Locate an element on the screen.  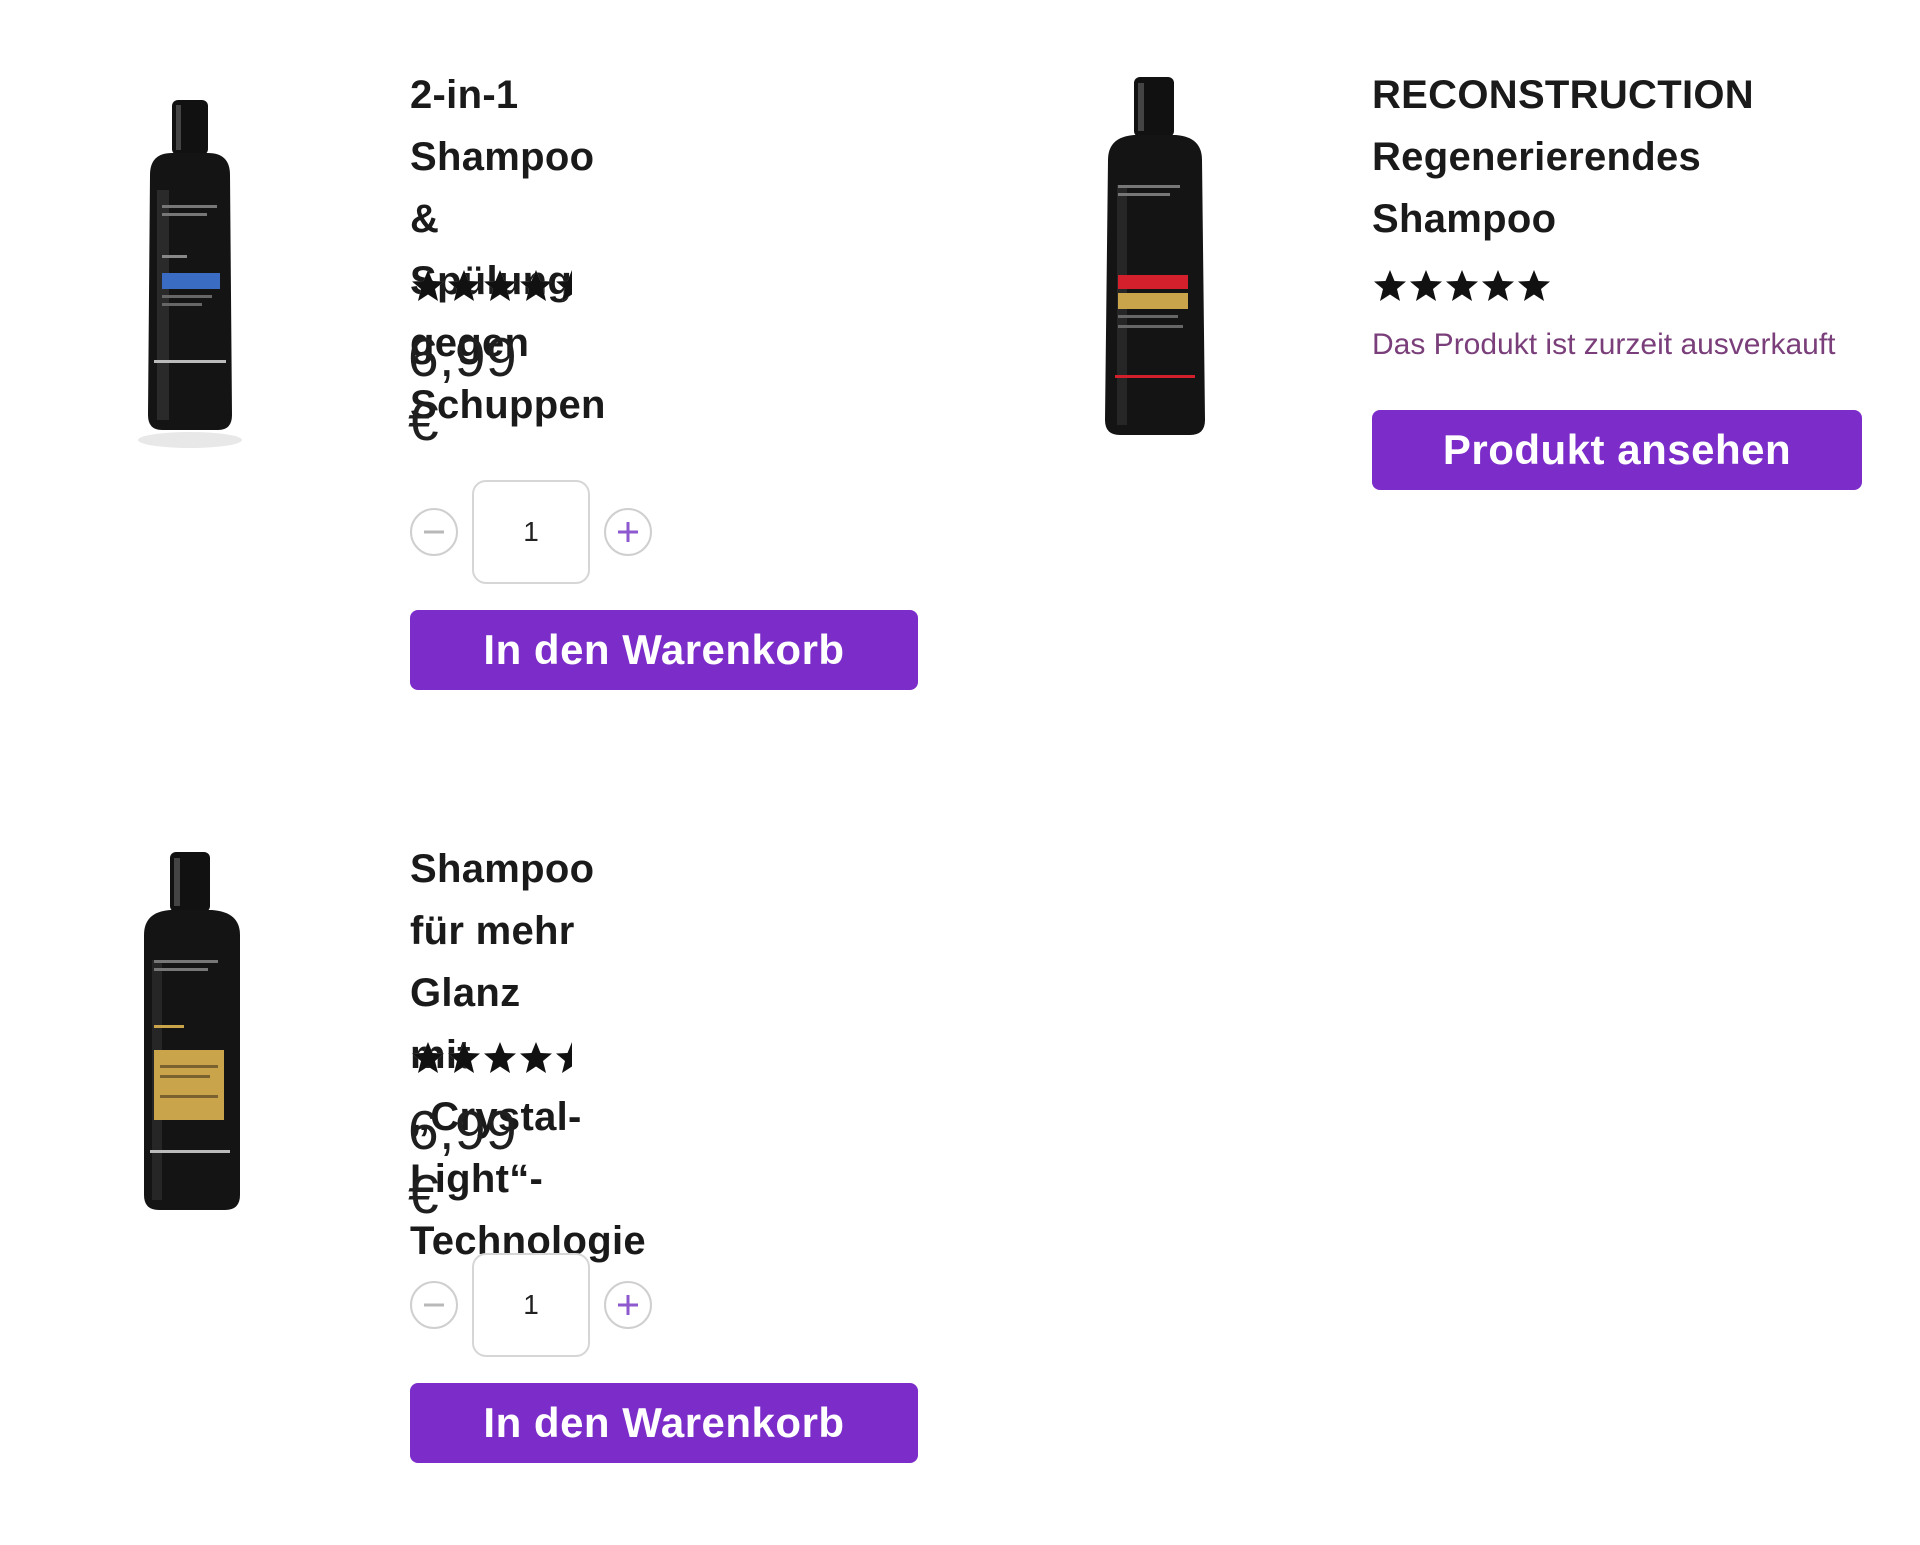
view-product-button: Produkt ansehen is located at coordinates (1617, 450).